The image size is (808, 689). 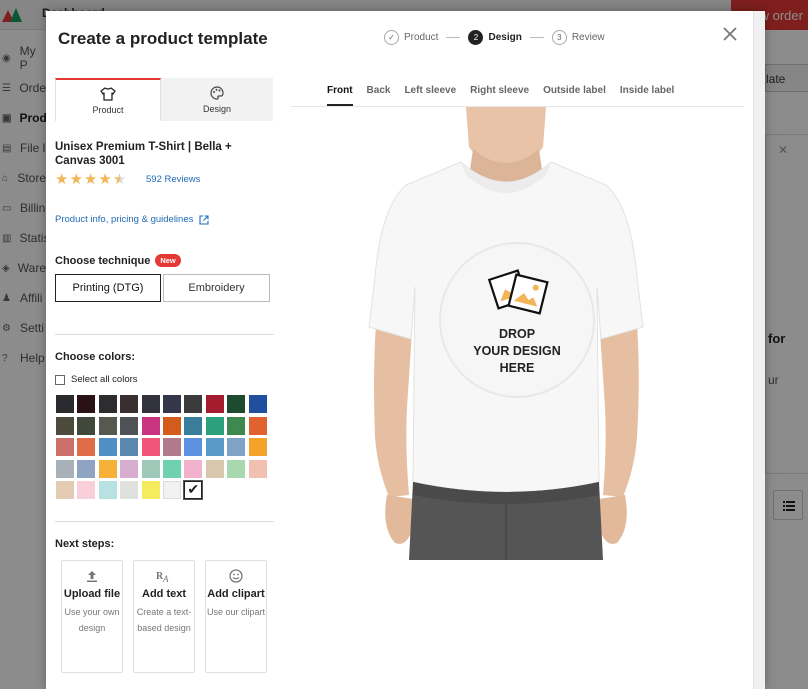 What do you see at coordinates (163, 38) in the screenshot?
I see `modal-title: Create a product template` at bounding box center [163, 38].